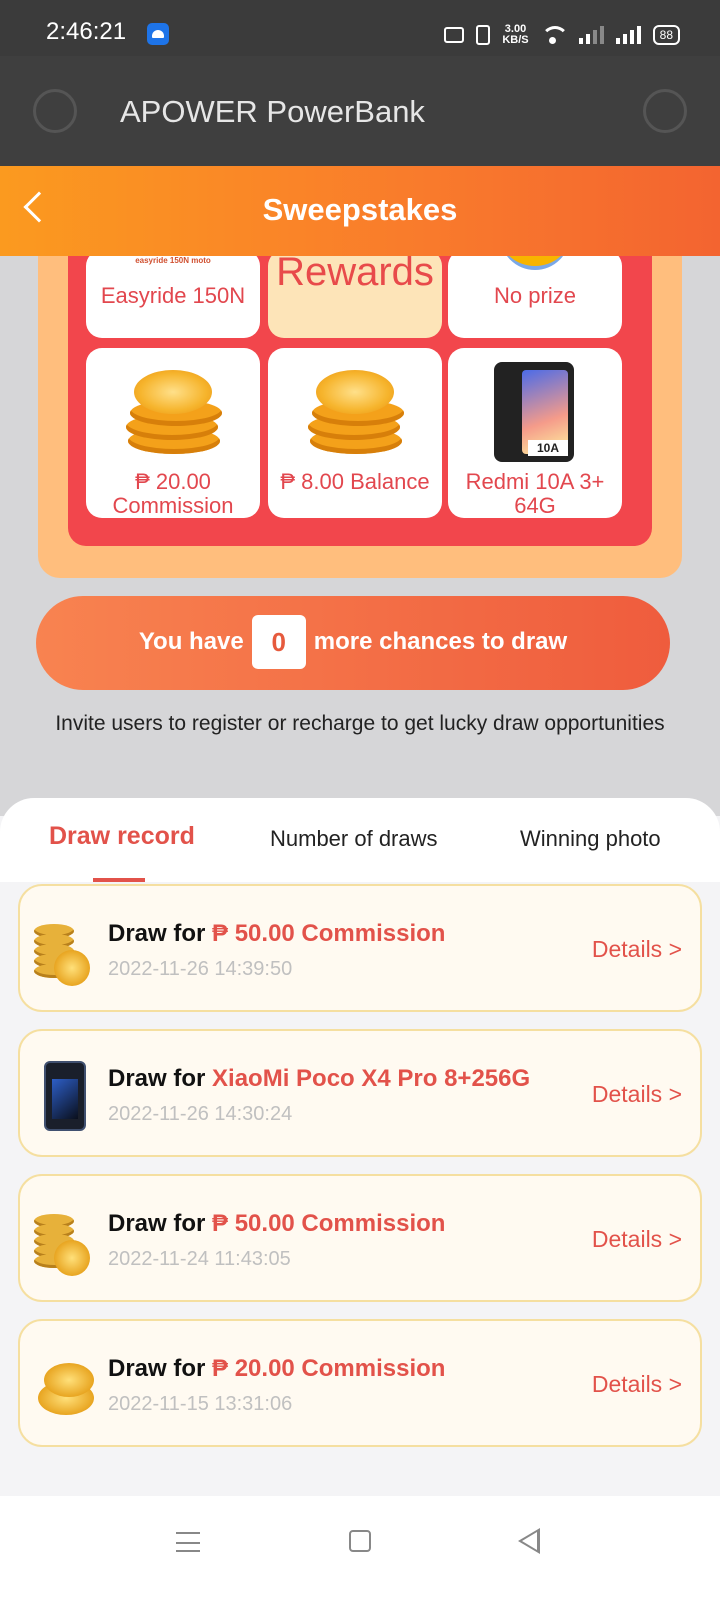 The image size is (720, 1600). I want to click on menu-circle-icon, so click(665, 111).